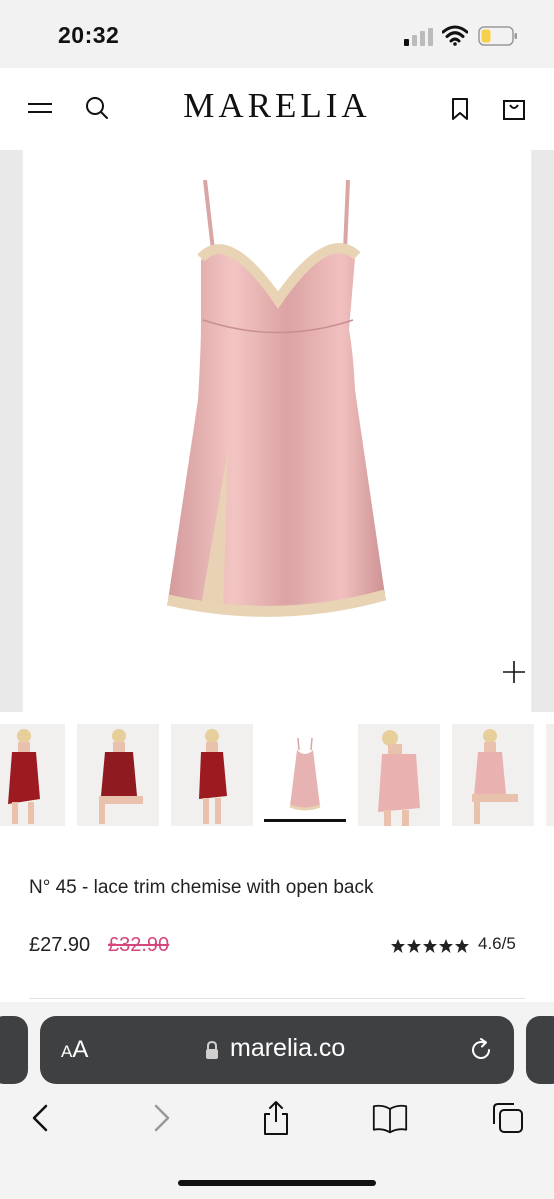 The height and width of the screenshot is (1199, 554). Describe the element at coordinates (497, 36) in the screenshot. I see `battery-icon` at that location.